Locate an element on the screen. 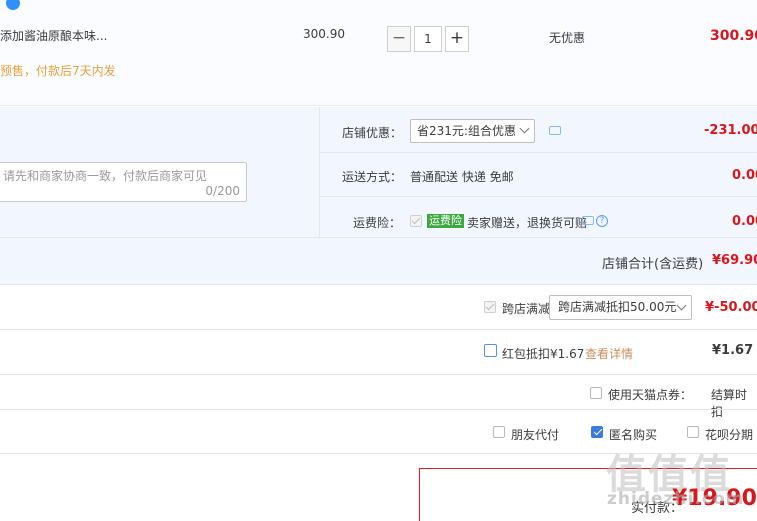 The image size is (757, 521). cross-store-value: ¥-50.00 is located at coordinates (731, 307).